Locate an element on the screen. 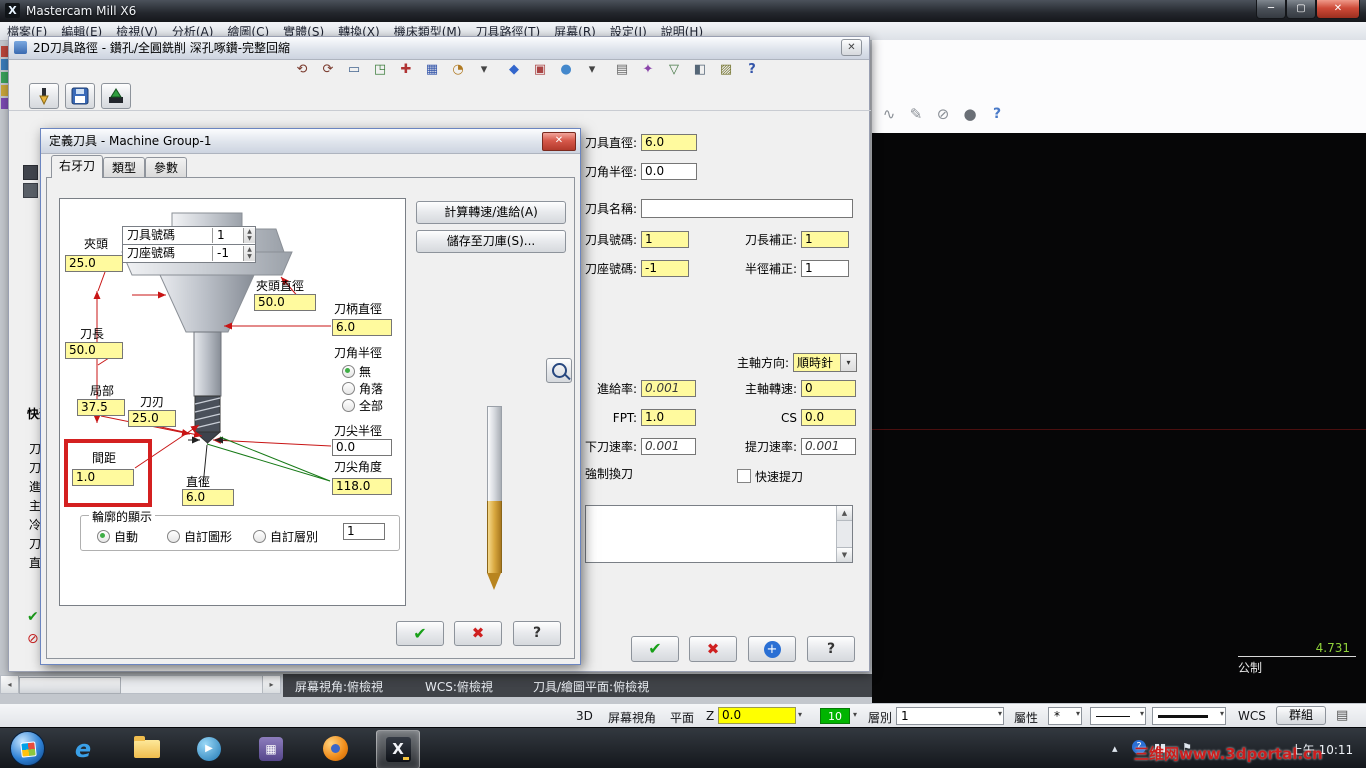  spindle-speed-field: 0 is located at coordinates (828, 388).